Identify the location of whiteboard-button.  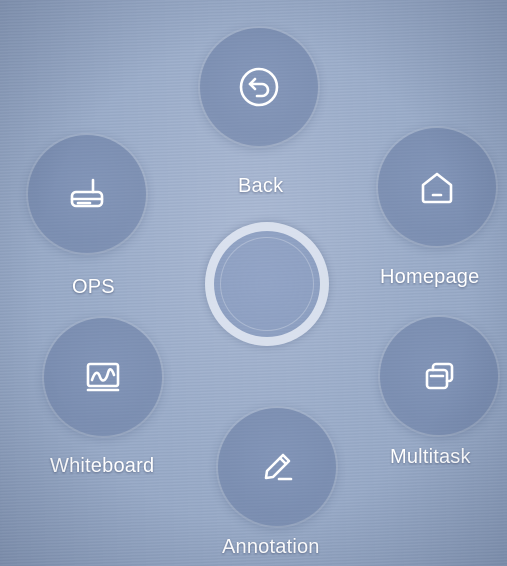
(103, 377).